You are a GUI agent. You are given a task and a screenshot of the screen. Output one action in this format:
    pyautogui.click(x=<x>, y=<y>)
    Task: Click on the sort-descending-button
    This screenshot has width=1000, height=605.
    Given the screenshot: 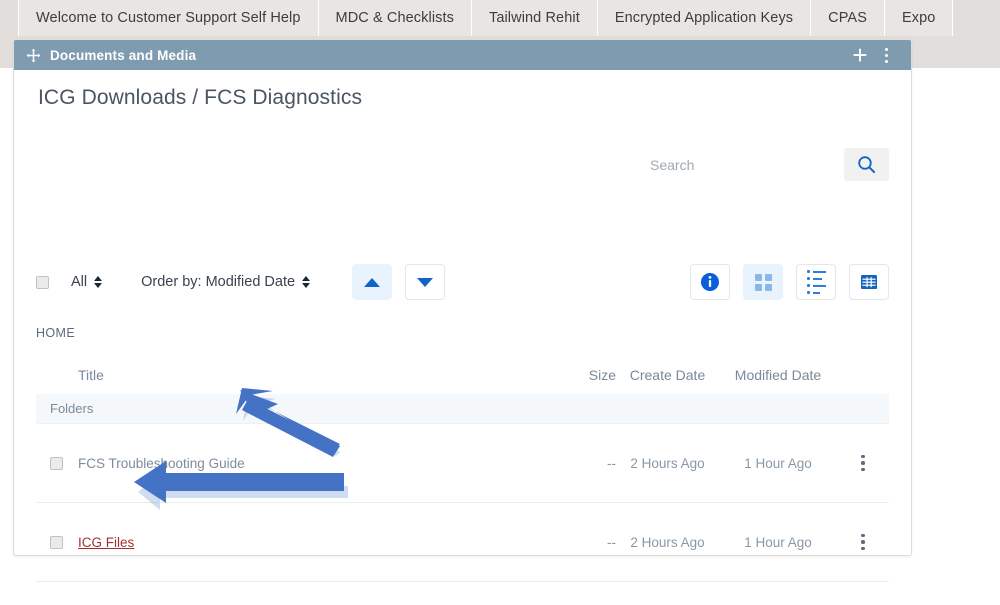 What is the action you would take?
    pyautogui.click(x=425, y=282)
    